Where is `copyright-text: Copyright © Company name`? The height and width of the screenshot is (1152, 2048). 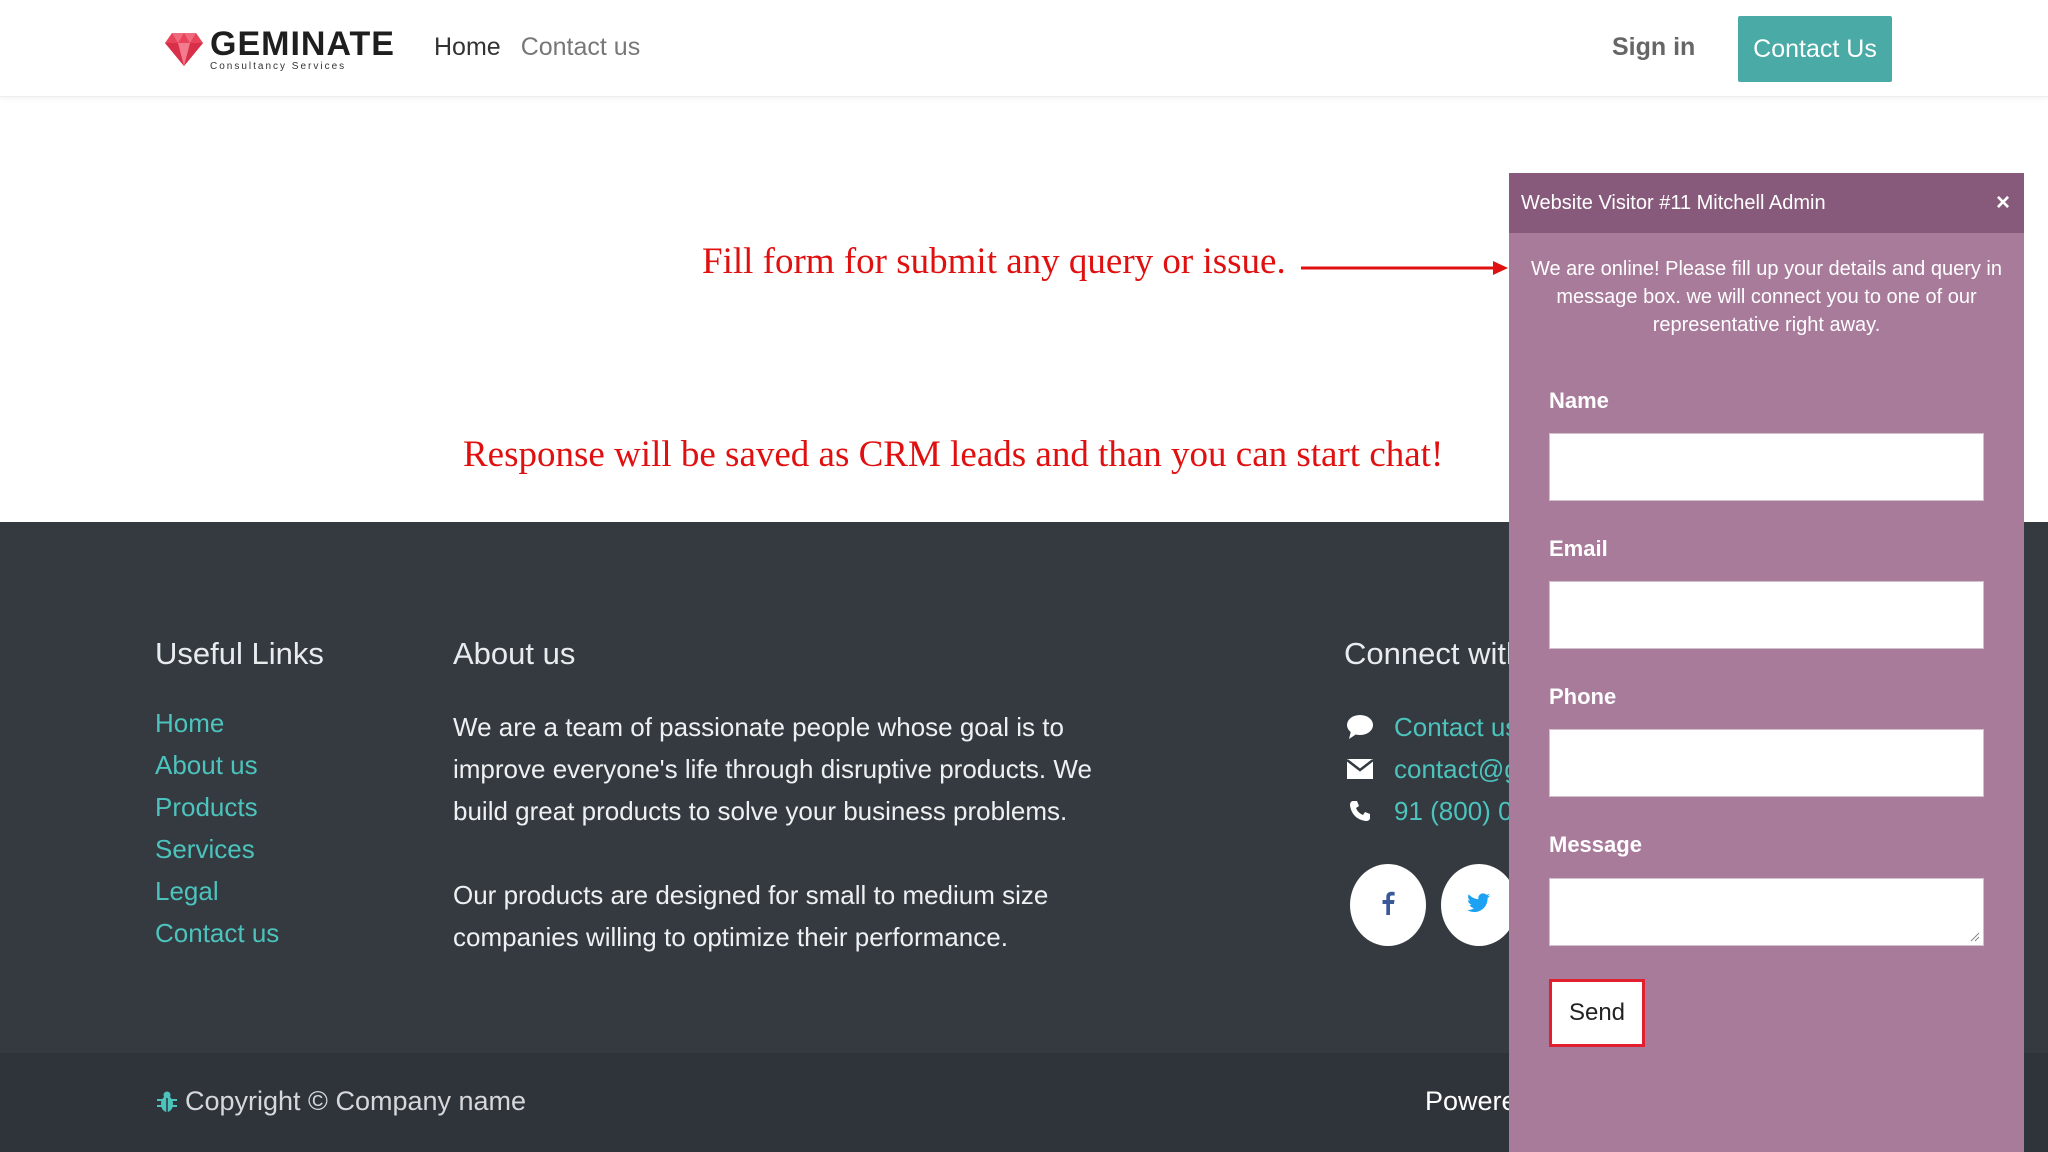 copyright-text: Copyright © Company name is located at coordinates (356, 1101).